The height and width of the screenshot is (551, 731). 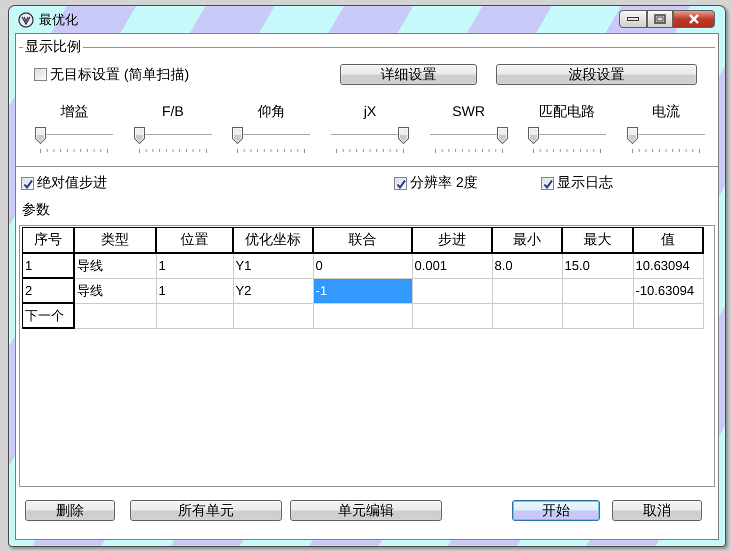 I want to click on table-cell: Y1, so click(x=273, y=265).